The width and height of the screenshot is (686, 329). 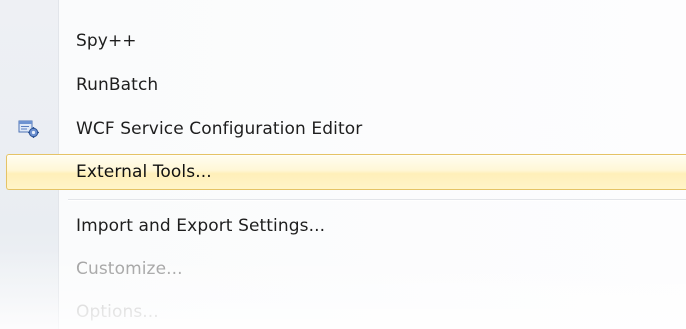 I want to click on menu-item-label: Spy++, so click(x=106, y=41).